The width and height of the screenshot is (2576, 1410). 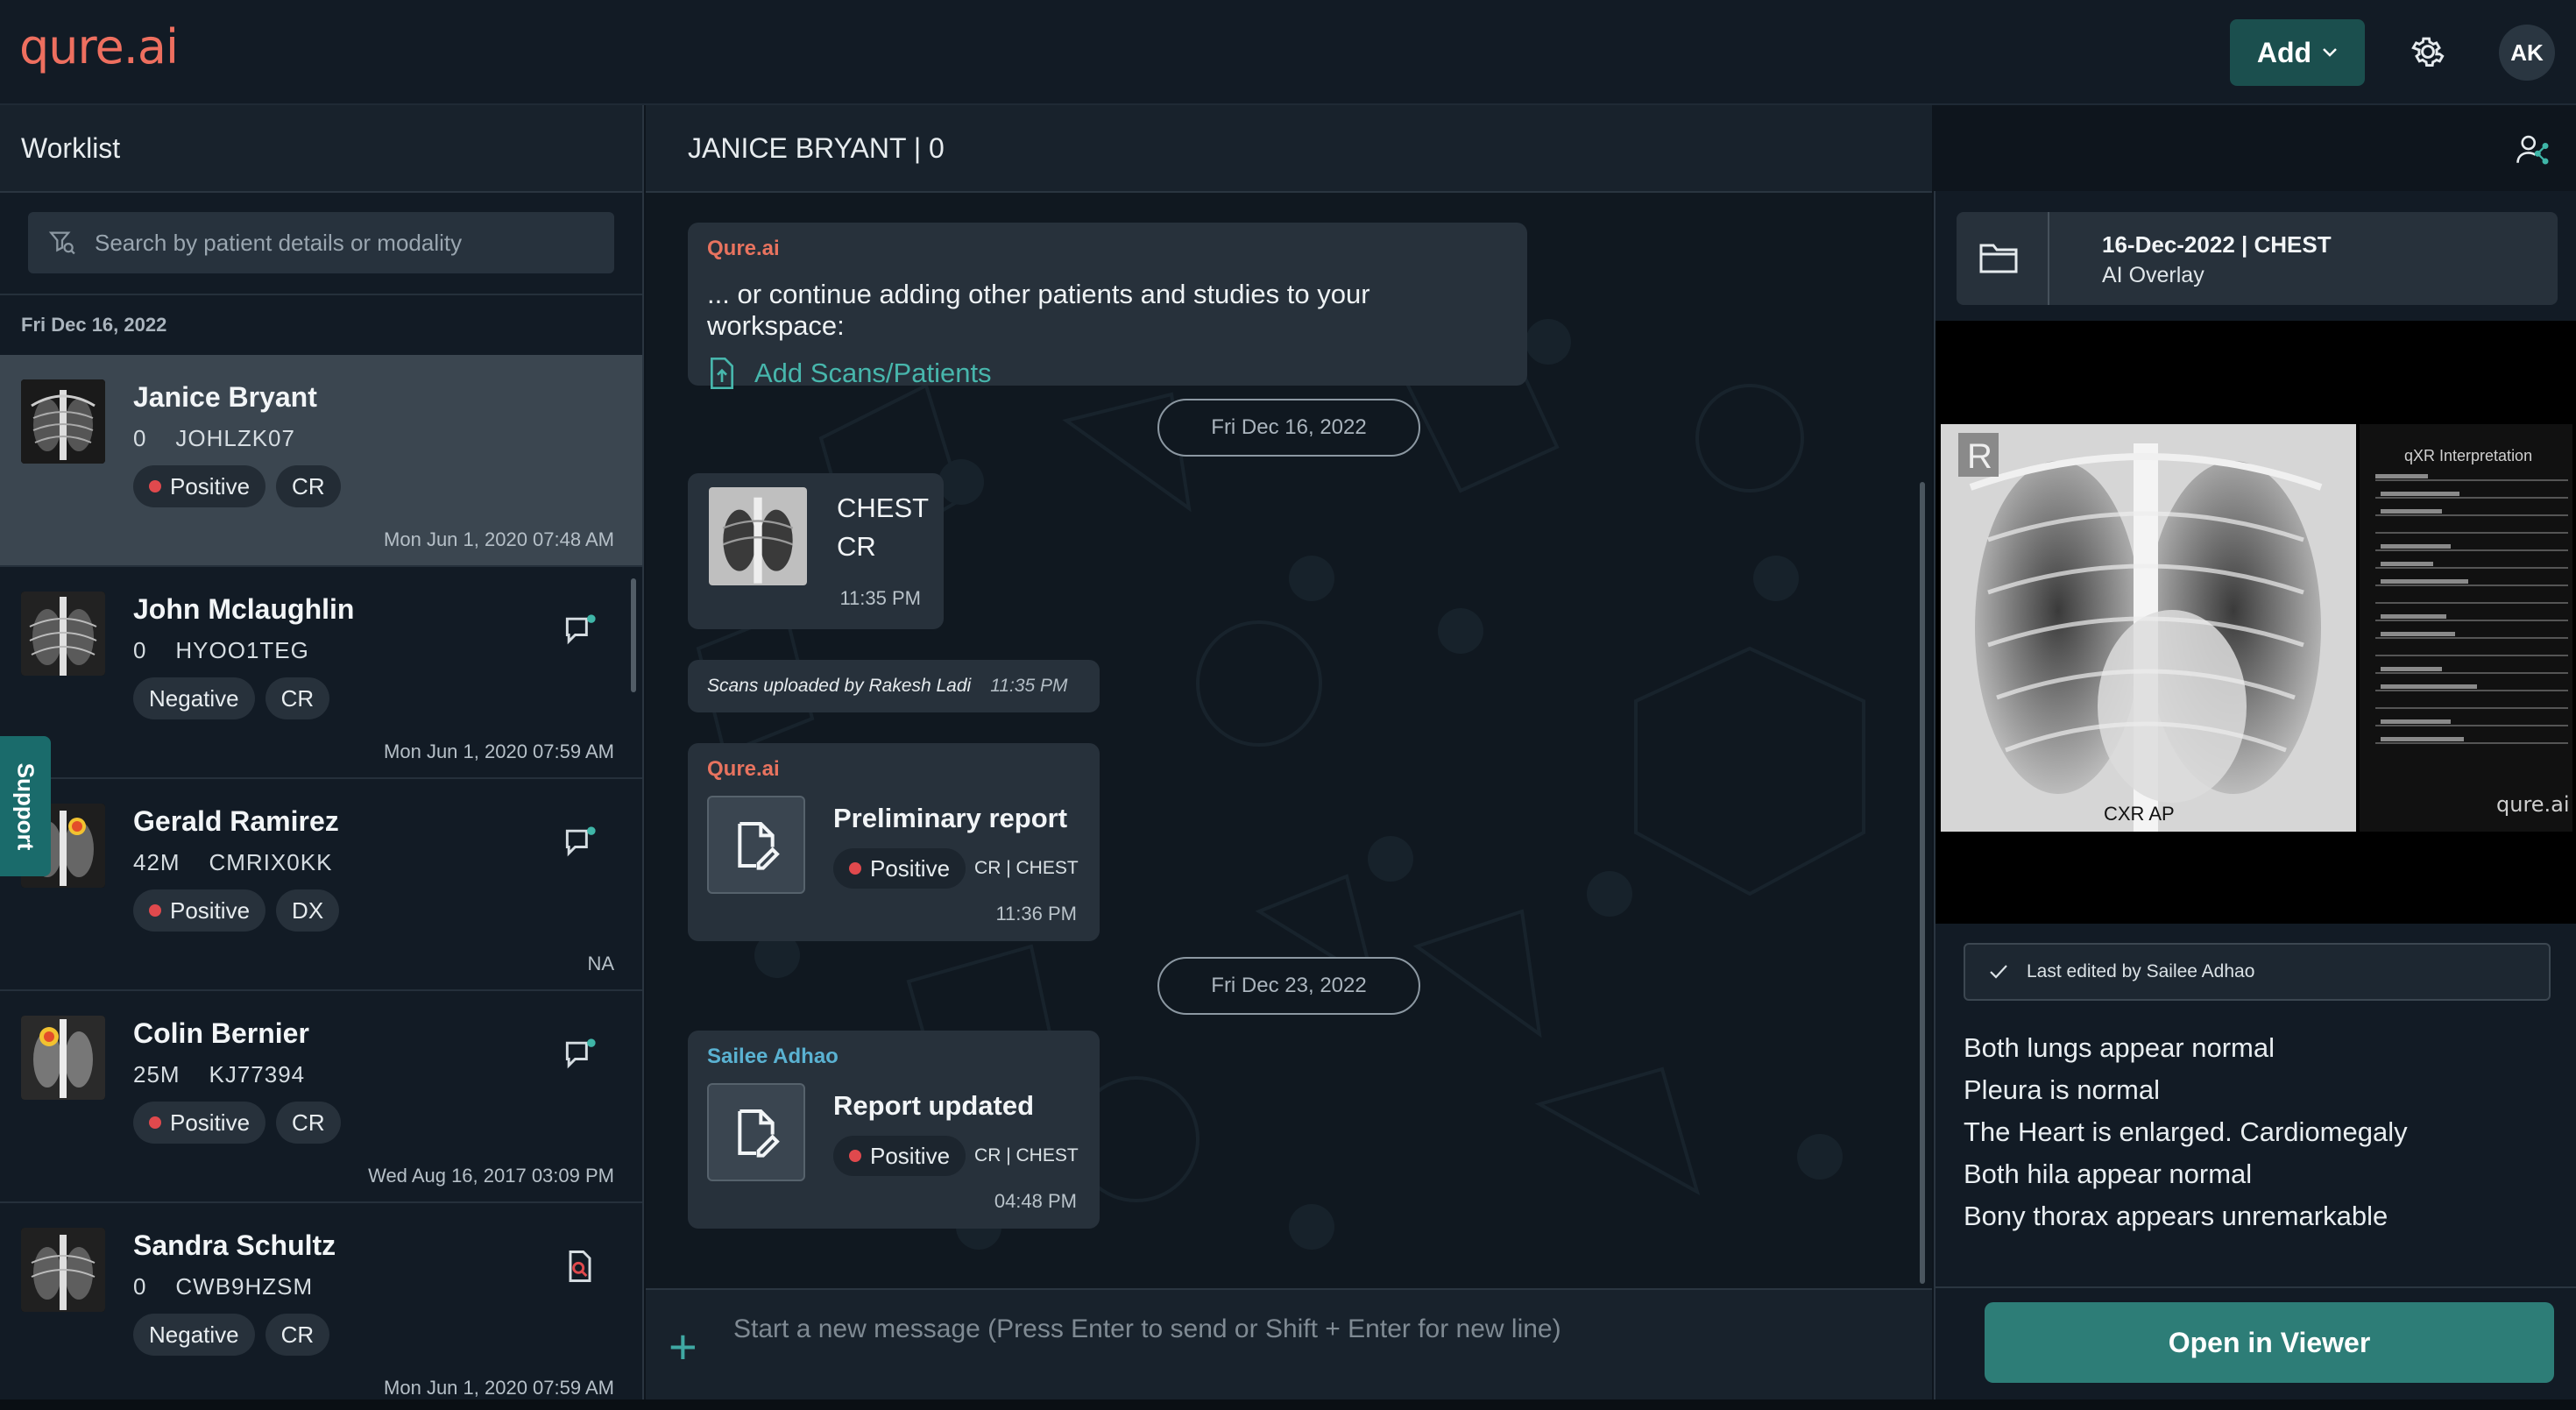 What do you see at coordinates (242, 650) in the screenshot?
I see `patient-id: HYOO1TEG` at bounding box center [242, 650].